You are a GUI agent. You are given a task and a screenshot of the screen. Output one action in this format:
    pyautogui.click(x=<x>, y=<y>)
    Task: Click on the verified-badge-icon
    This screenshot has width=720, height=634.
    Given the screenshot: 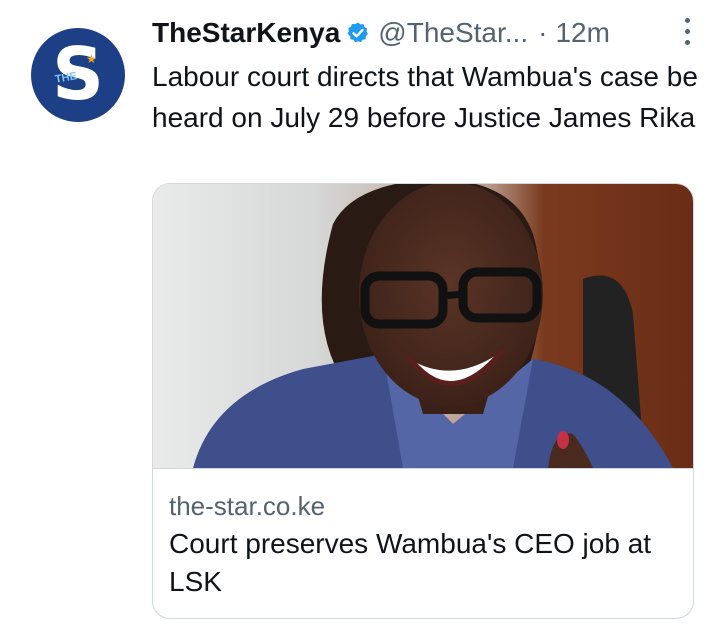 What is the action you would take?
    pyautogui.click(x=358, y=32)
    